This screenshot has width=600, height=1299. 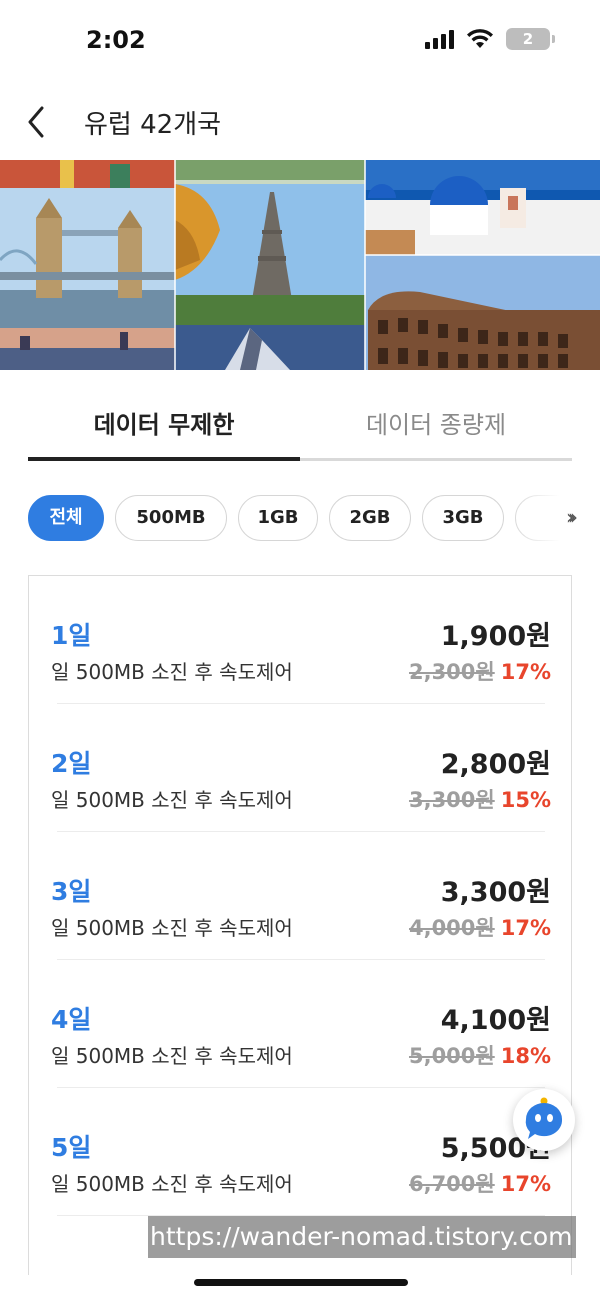 What do you see at coordinates (482, 207) in the screenshot?
I see `santorini-photo` at bounding box center [482, 207].